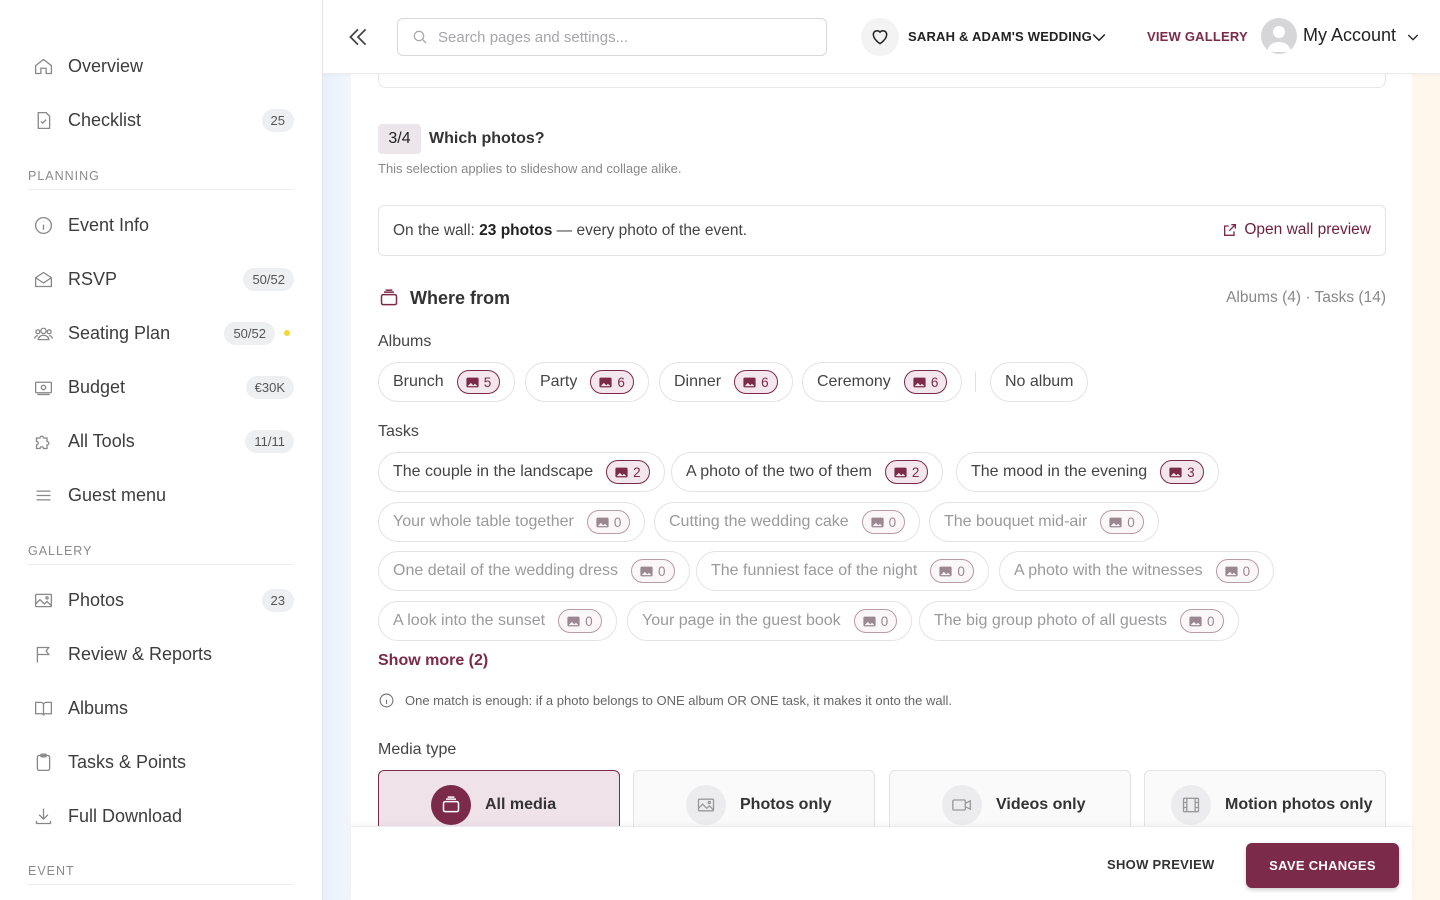  What do you see at coordinates (127, 761) in the screenshot?
I see `sidebar-item-label: Tasks & Points` at bounding box center [127, 761].